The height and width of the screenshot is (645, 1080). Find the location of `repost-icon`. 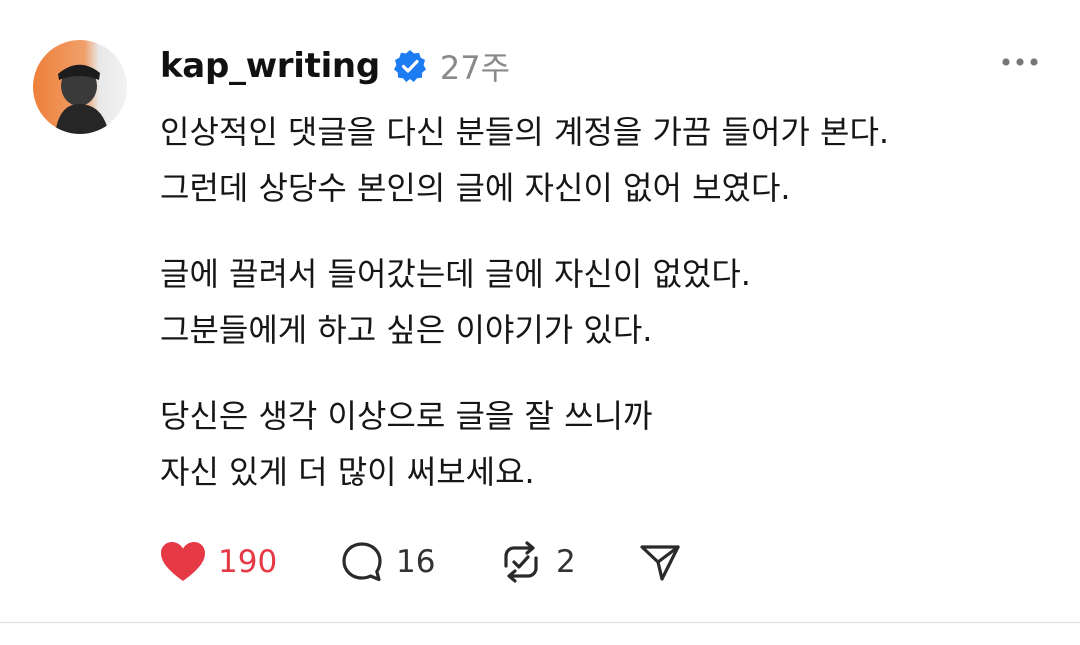

repost-icon is located at coordinates (521, 562).